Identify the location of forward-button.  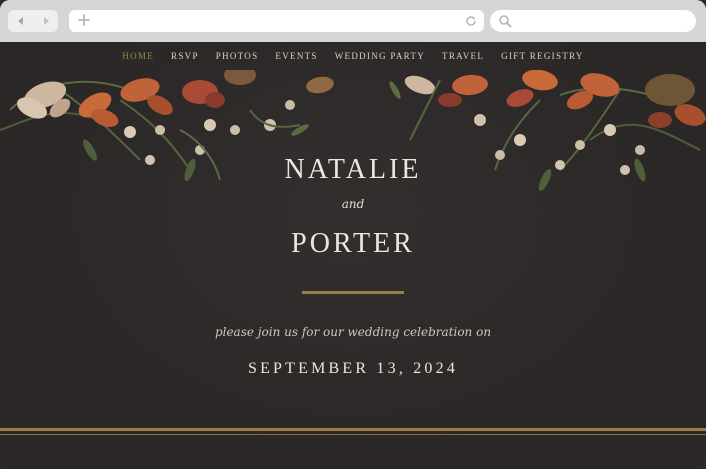
(45, 21).